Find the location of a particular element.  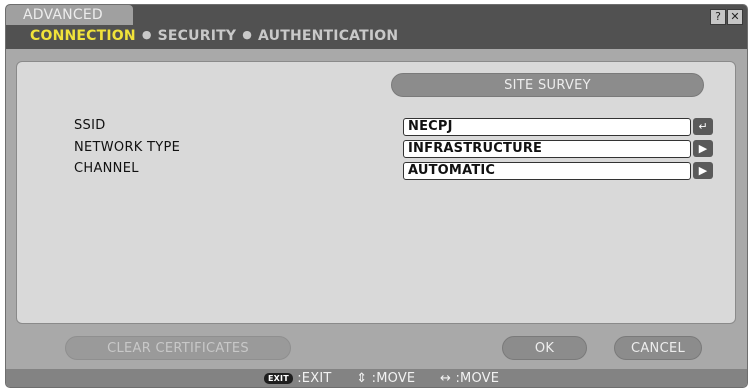

enter-icon: ↵ is located at coordinates (703, 126).